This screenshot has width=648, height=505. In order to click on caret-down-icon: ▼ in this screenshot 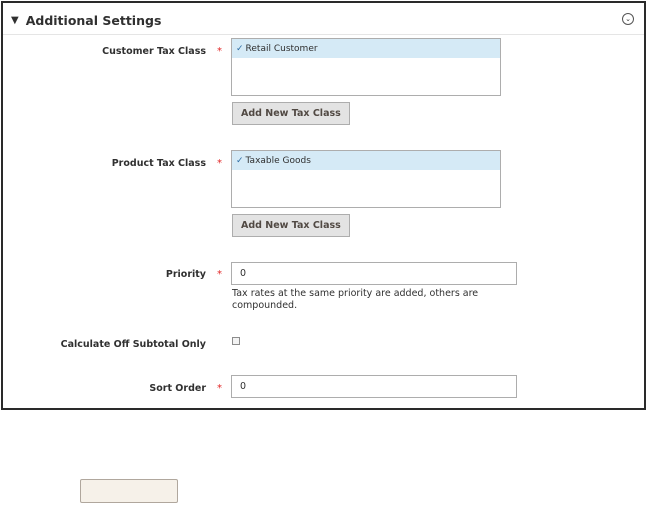, I will do `click(15, 20)`.